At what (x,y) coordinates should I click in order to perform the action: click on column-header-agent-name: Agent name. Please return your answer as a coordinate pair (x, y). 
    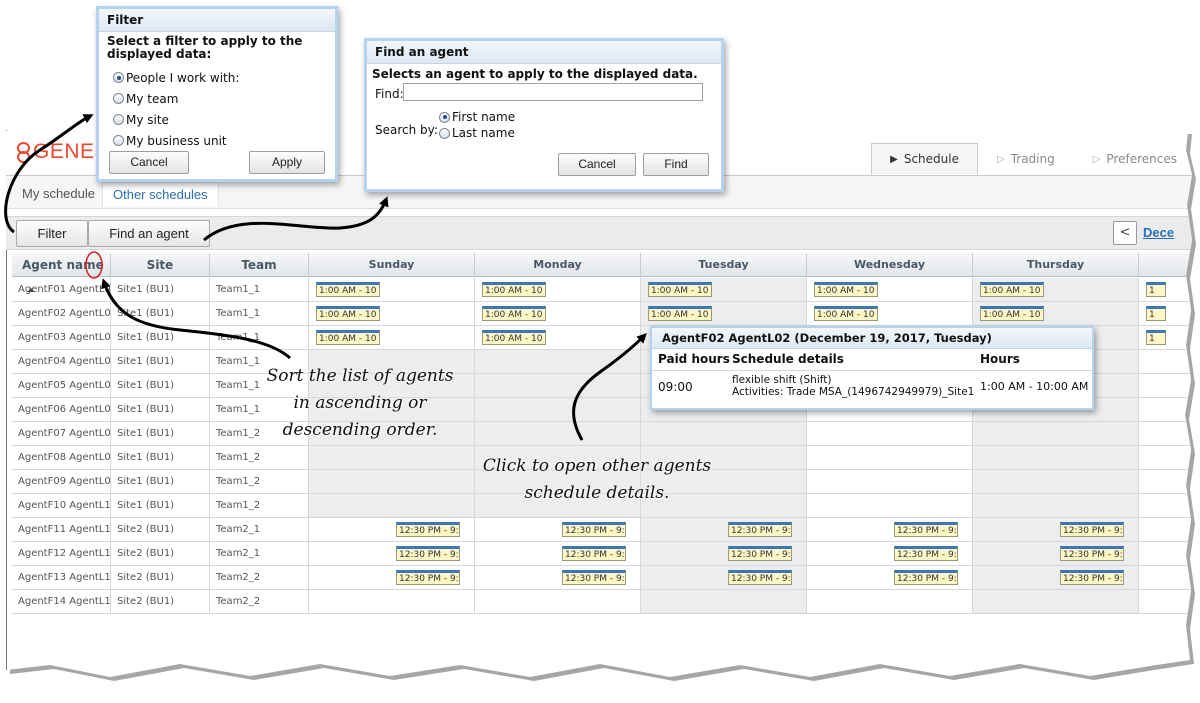
    Looking at the image, I should click on (61, 272).